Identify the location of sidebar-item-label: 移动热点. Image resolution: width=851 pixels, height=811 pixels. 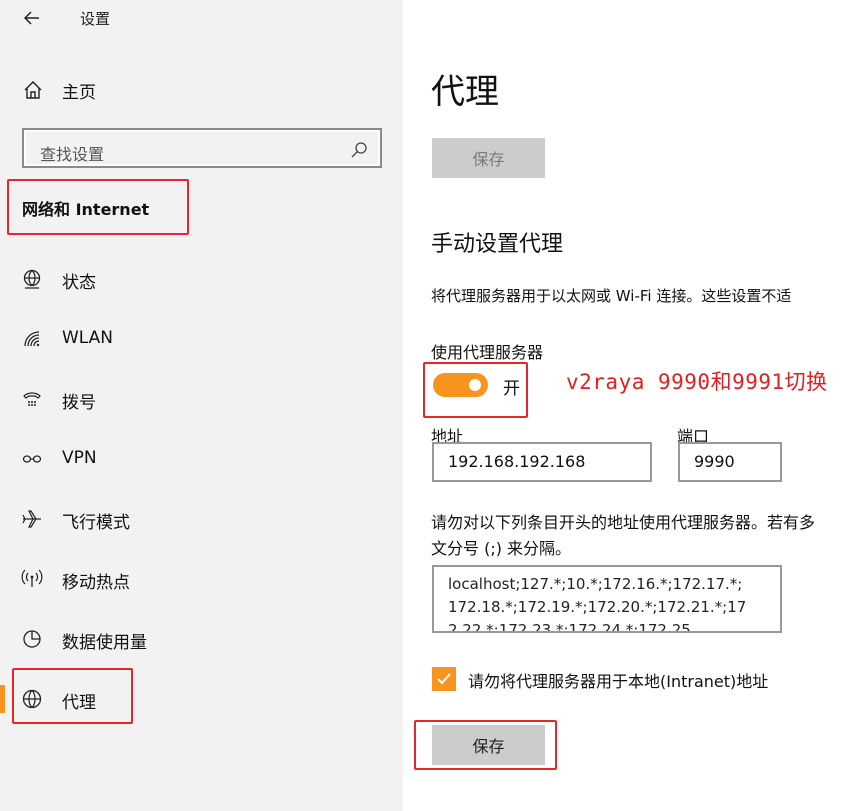
(96, 583).